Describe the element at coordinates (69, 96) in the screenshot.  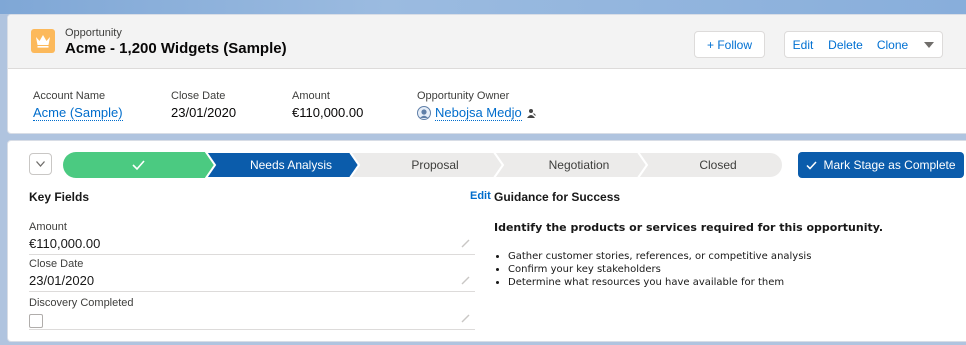
I see `account-name-label: Account Name` at that location.